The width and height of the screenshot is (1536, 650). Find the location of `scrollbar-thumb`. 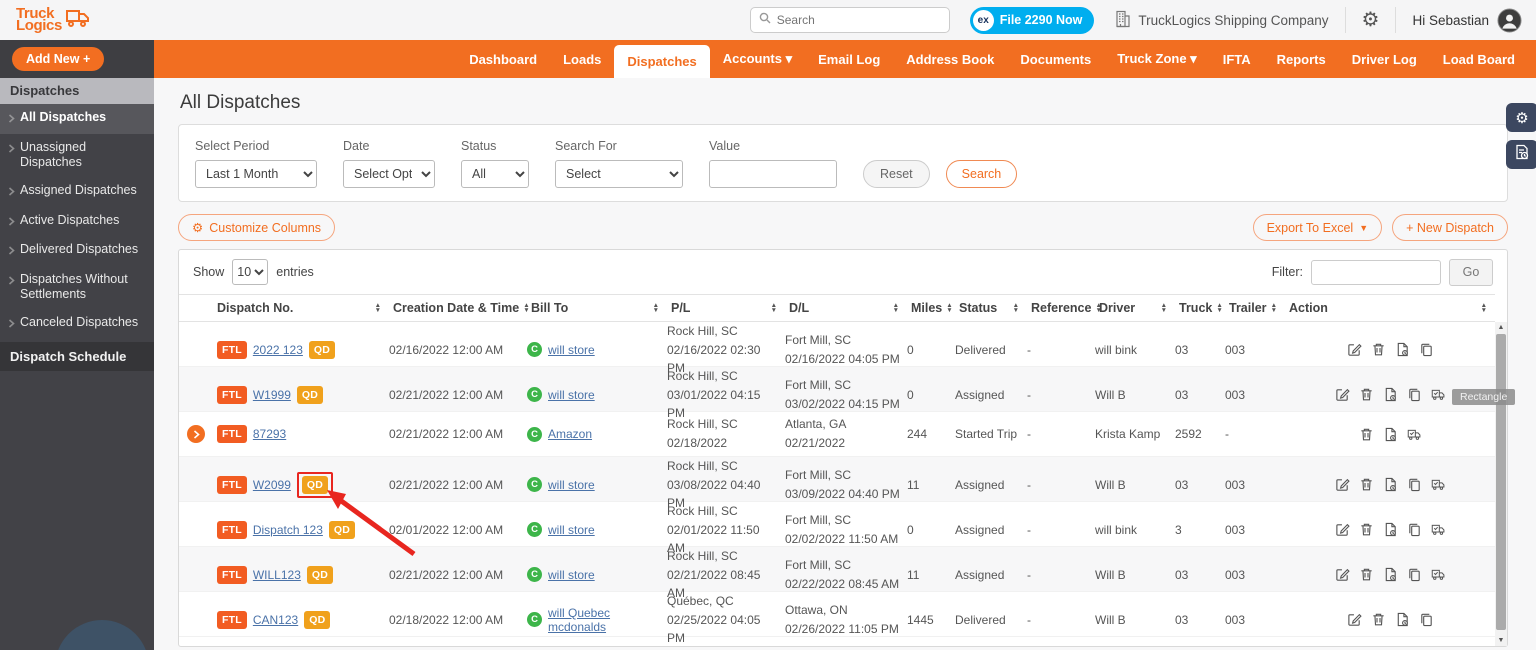

scrollbar-thumb is located at coordinates (1501, 482).